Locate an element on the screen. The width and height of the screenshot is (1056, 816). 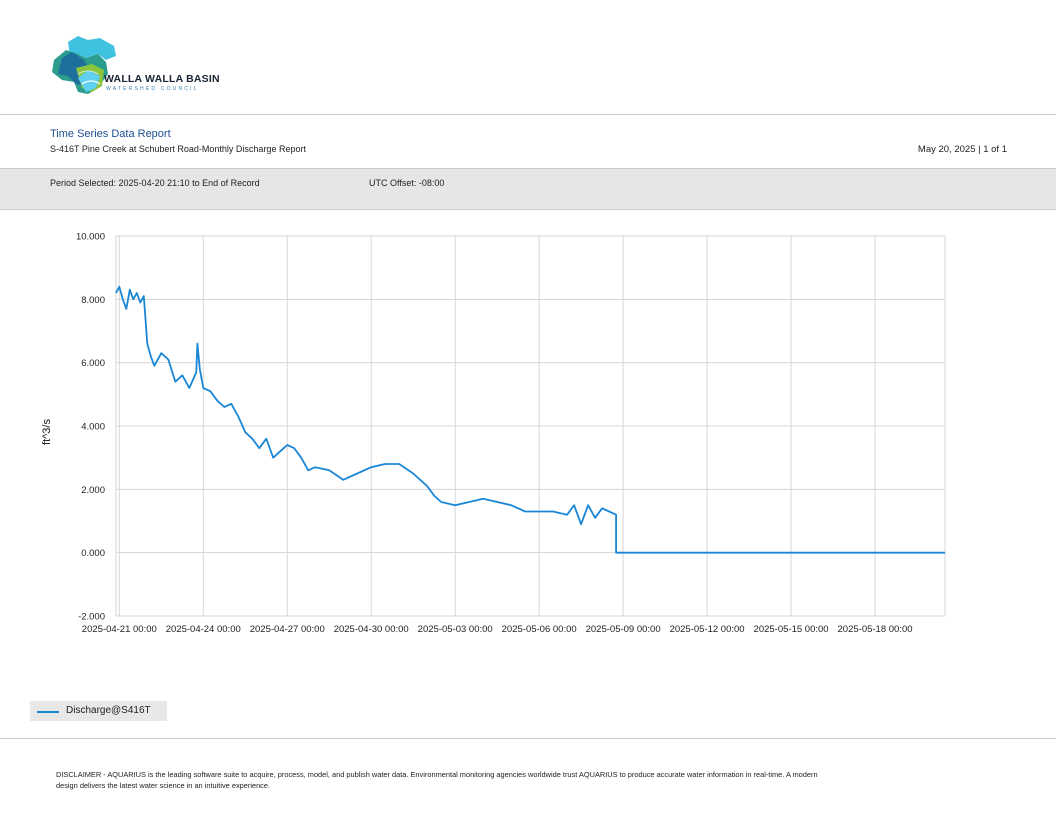
header-divider is located at coordinates (528, 114).